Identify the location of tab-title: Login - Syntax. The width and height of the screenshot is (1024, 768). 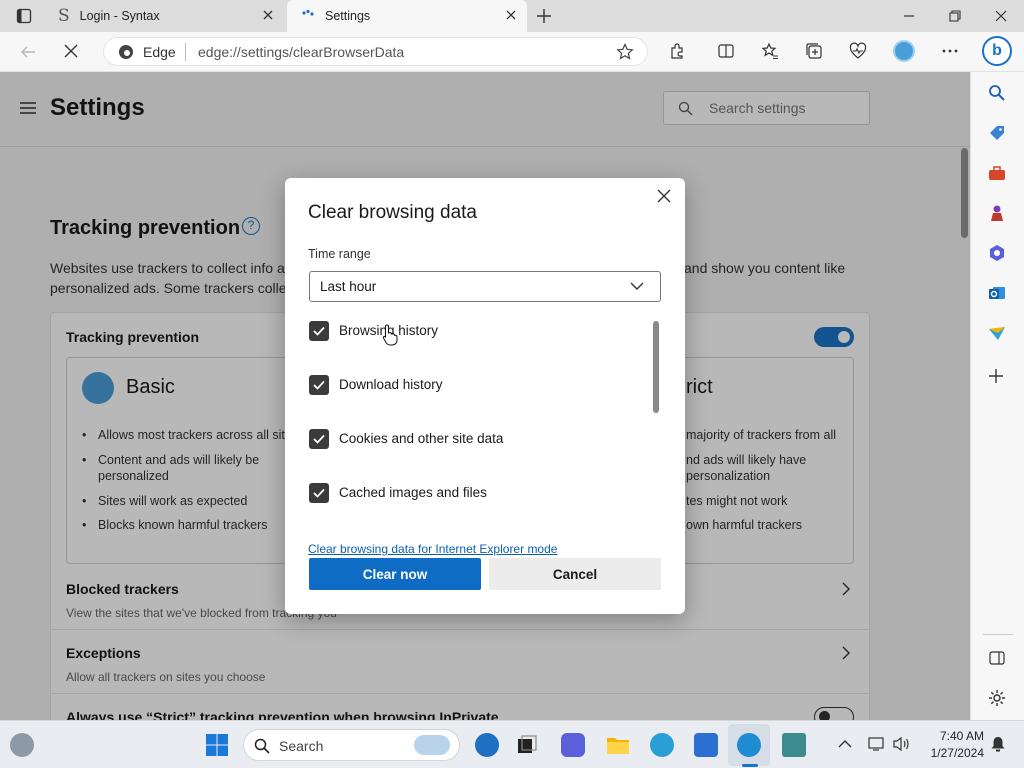
(119, 16).